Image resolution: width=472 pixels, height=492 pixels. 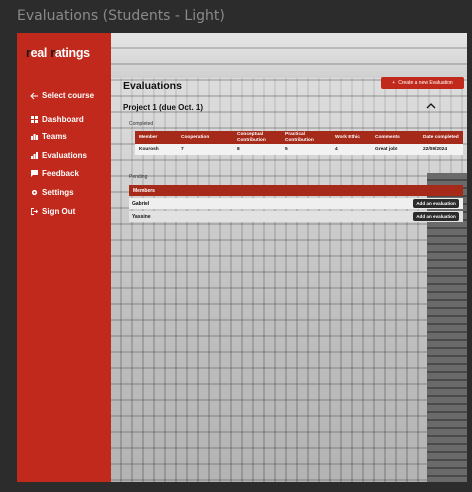 I want to click on team-icon, so click(x=34, y=136).